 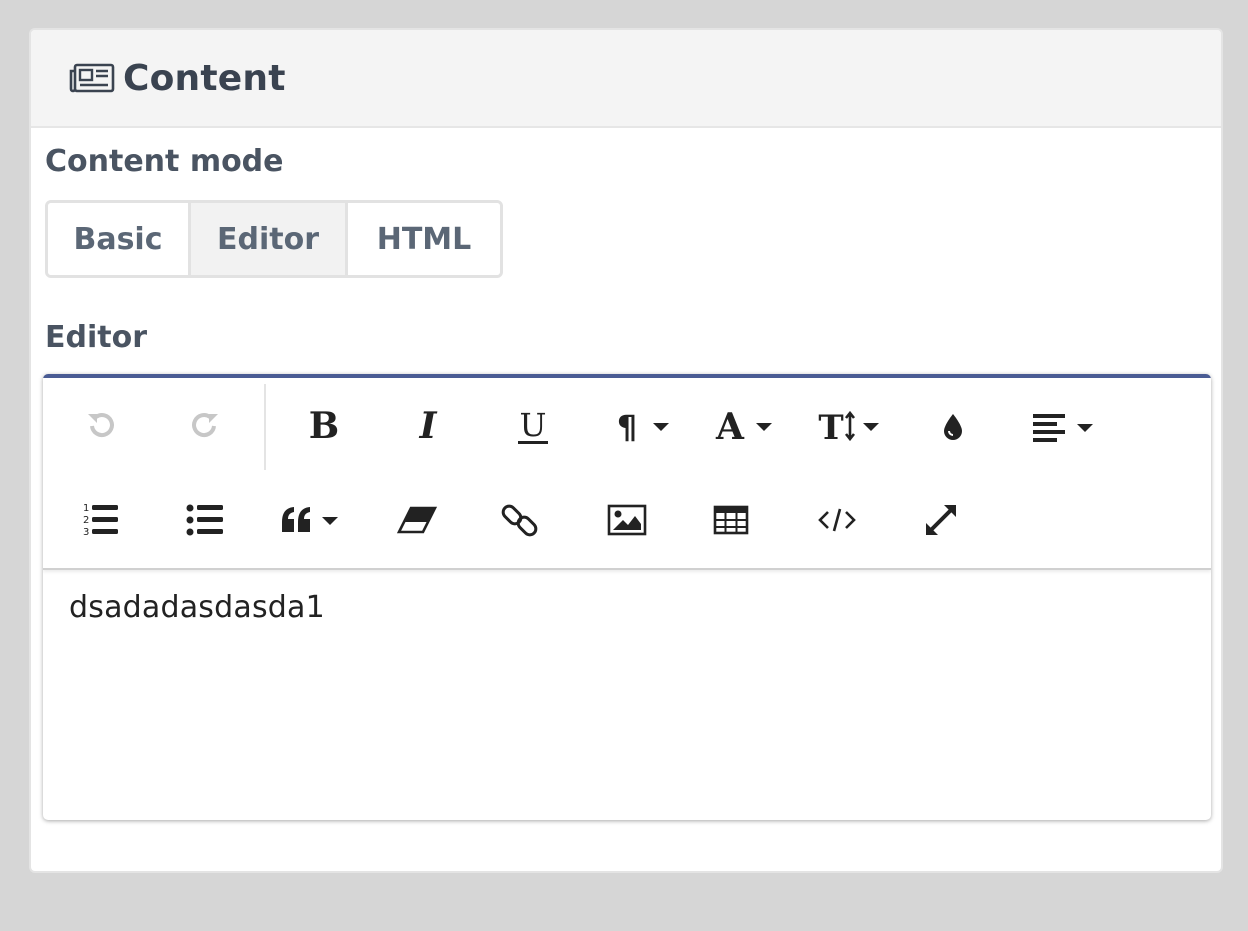 I want to click on underline-icon: U, so click(x=533, y=426).